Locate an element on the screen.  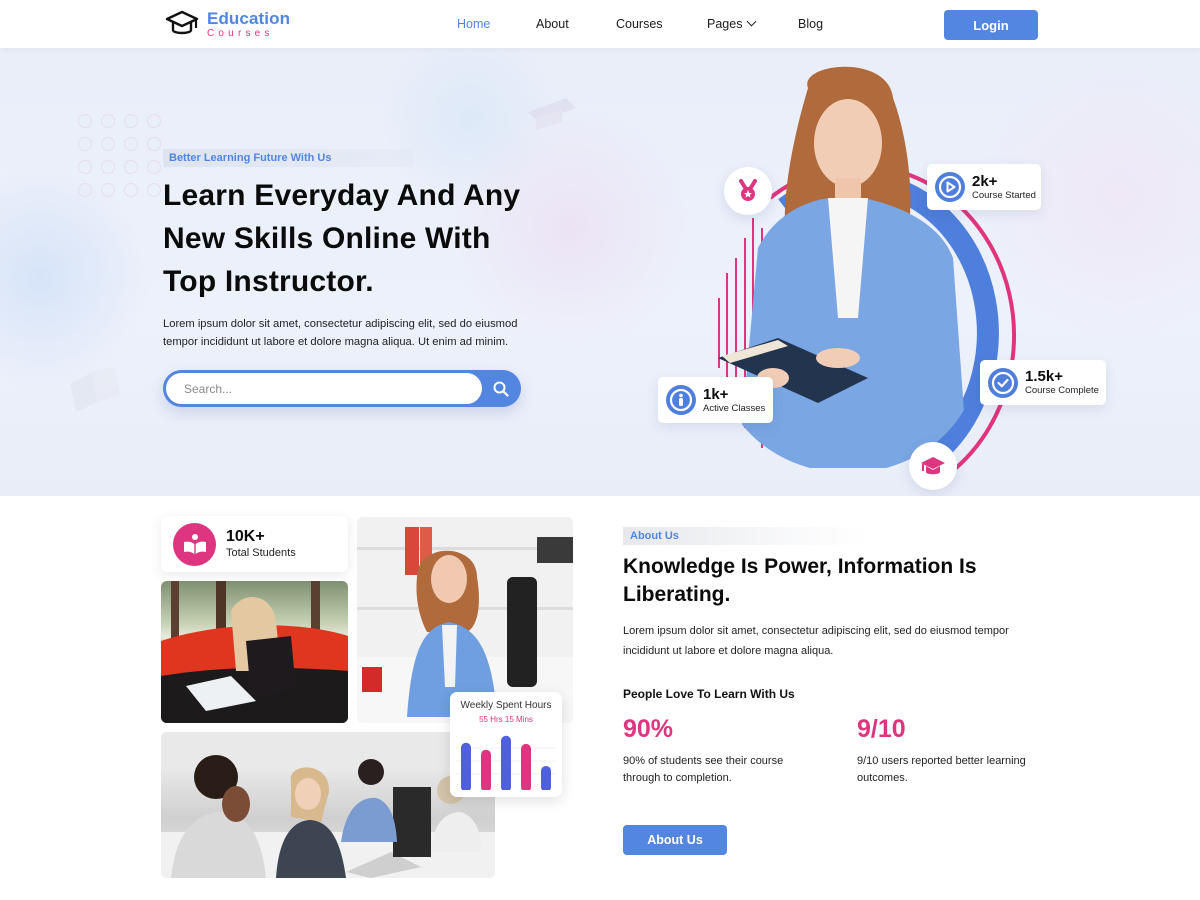
reading-icon is located at coordinates (194, 544).